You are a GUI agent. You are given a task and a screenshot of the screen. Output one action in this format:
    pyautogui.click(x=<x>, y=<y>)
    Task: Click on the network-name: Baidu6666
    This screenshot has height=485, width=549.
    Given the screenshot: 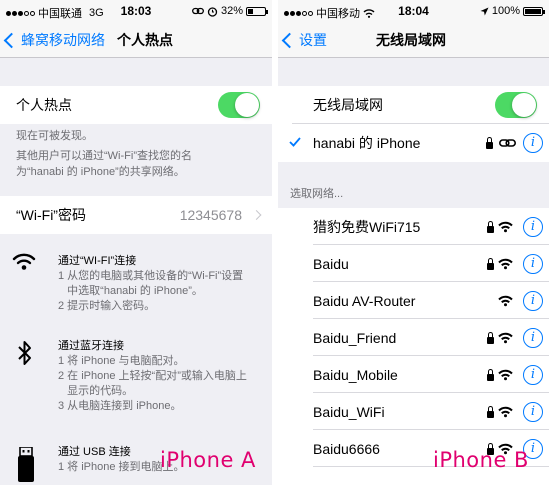 What is the action you would take?
    pyautogui.click(x=346, y=448)
    